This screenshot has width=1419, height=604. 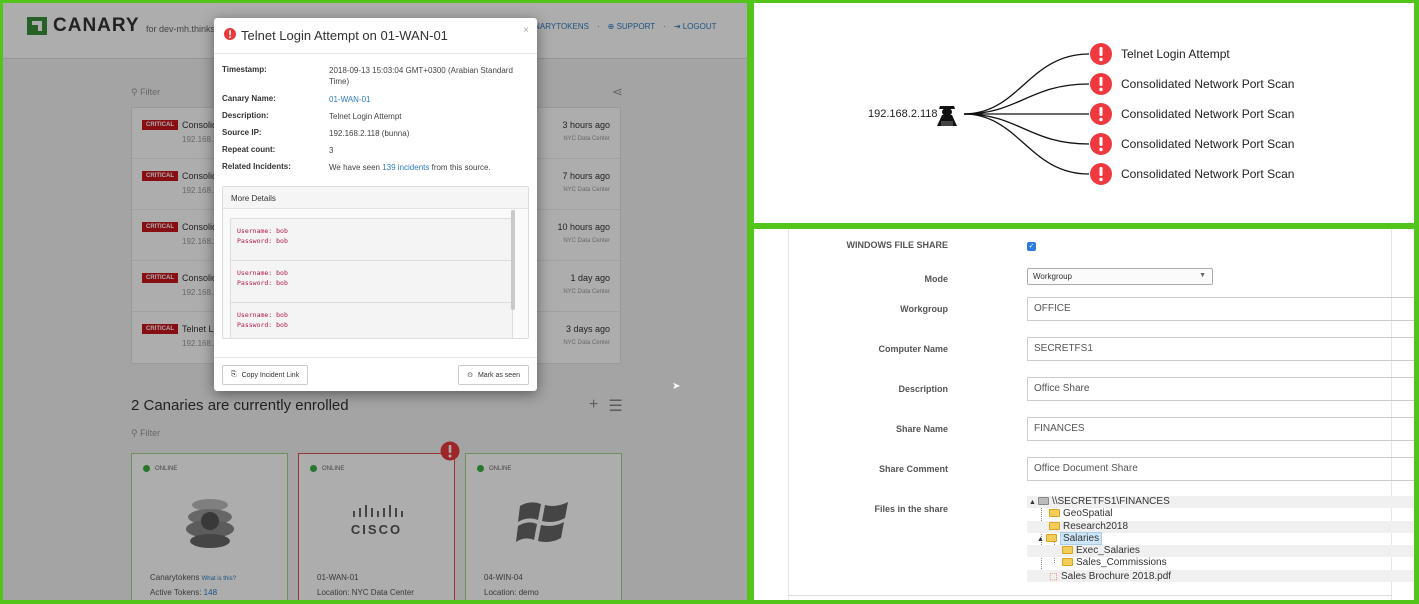 I want to click on alert-item: Telnet Login Attempt, so click(x=1160, y=54).